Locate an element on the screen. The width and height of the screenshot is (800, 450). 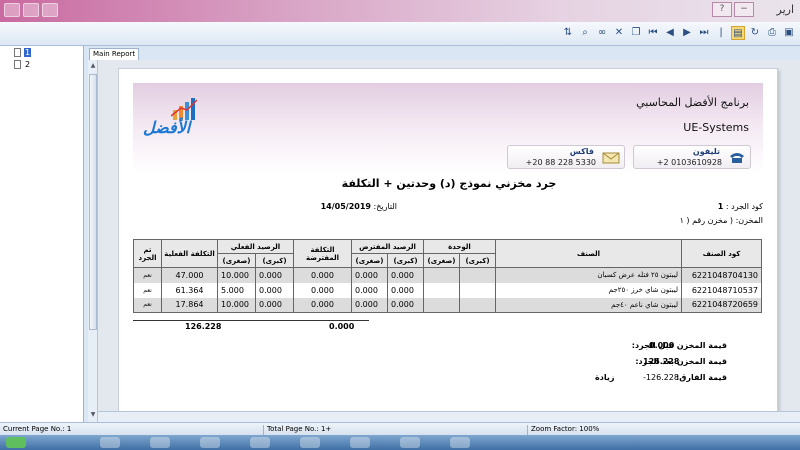
cell-code: 6221048720659 is located at coordinates (721, 305).